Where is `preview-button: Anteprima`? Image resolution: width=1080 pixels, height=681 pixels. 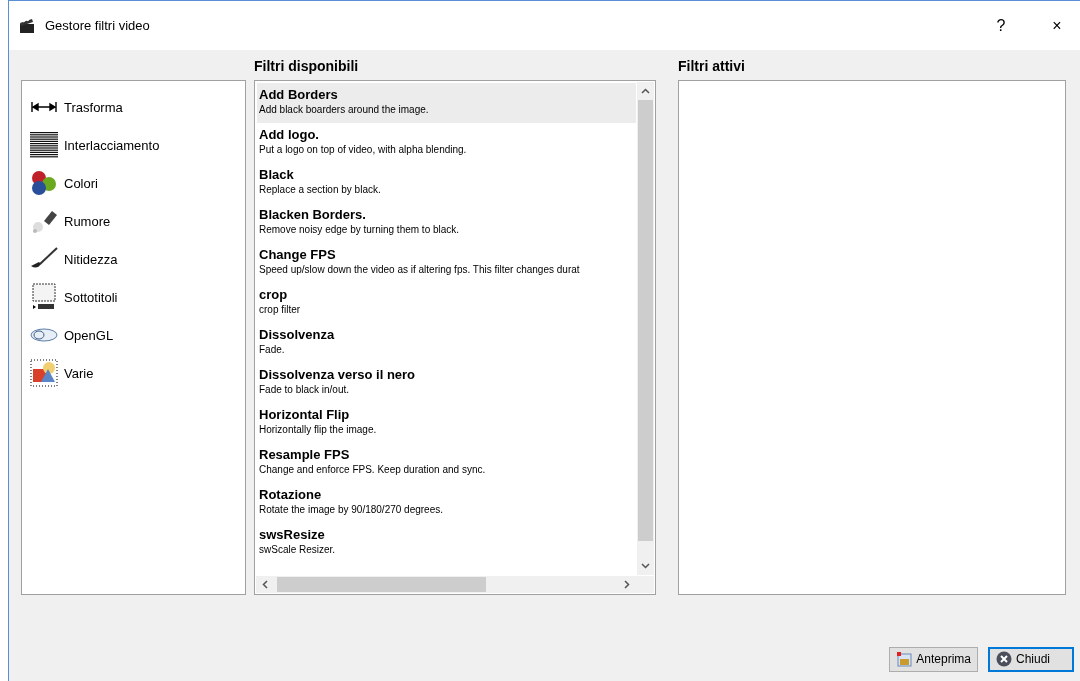 preview-button: Anteprima is located at coordinates (933, 659).